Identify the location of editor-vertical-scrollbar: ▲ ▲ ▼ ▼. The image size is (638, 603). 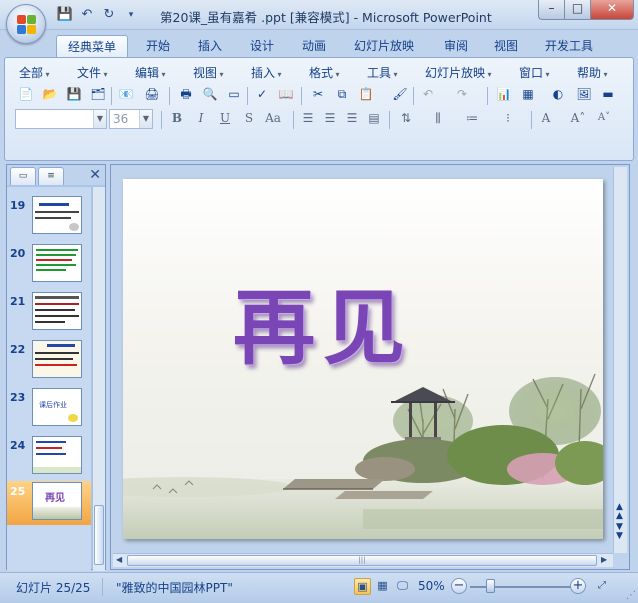
(620, 360).